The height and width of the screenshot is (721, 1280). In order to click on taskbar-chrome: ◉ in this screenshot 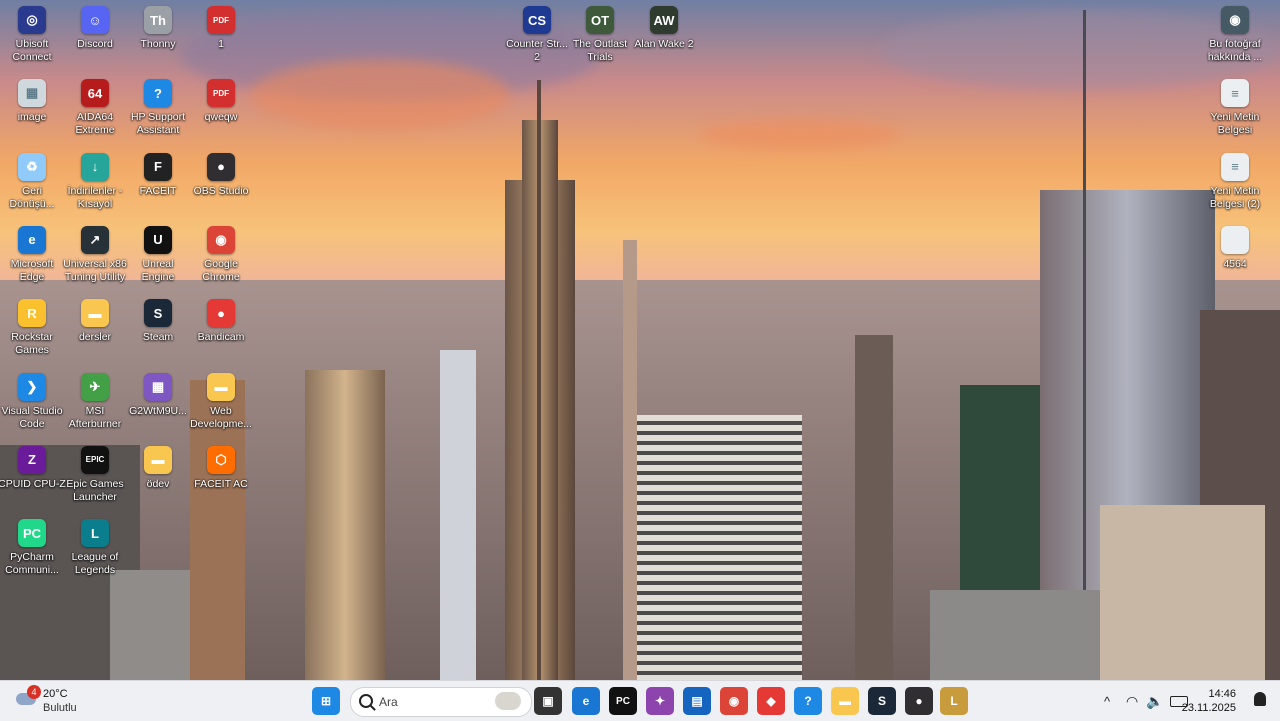, I will do `click(734, 701)`.